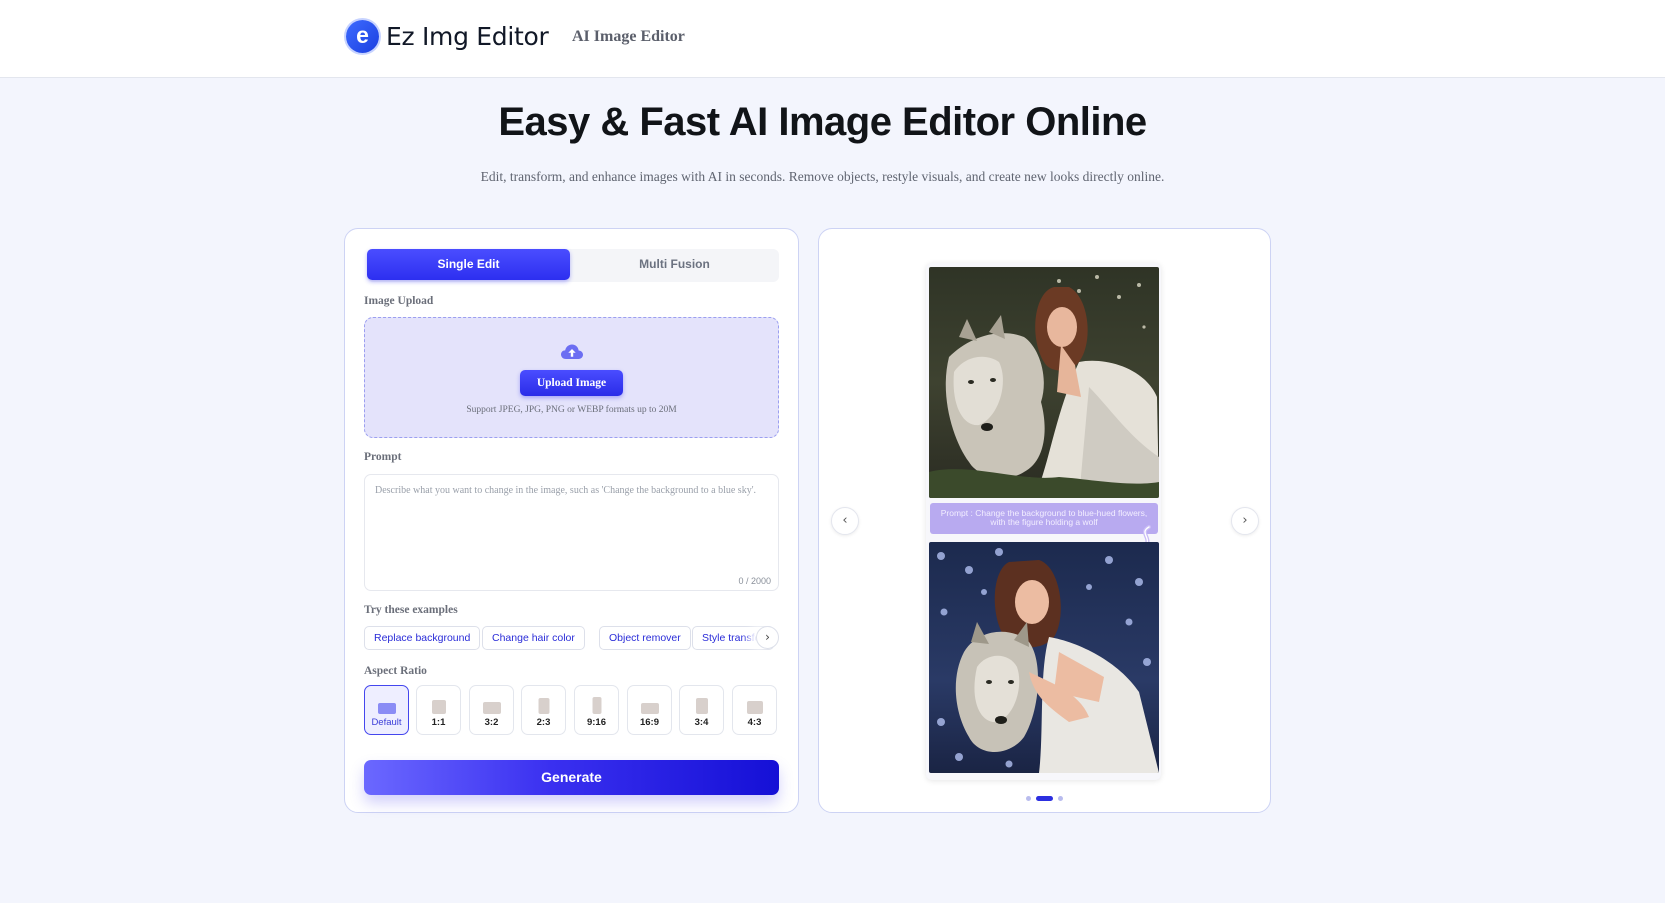  I want to click on example-chip-change-hair-color: Change hair color, so click(533, 638).